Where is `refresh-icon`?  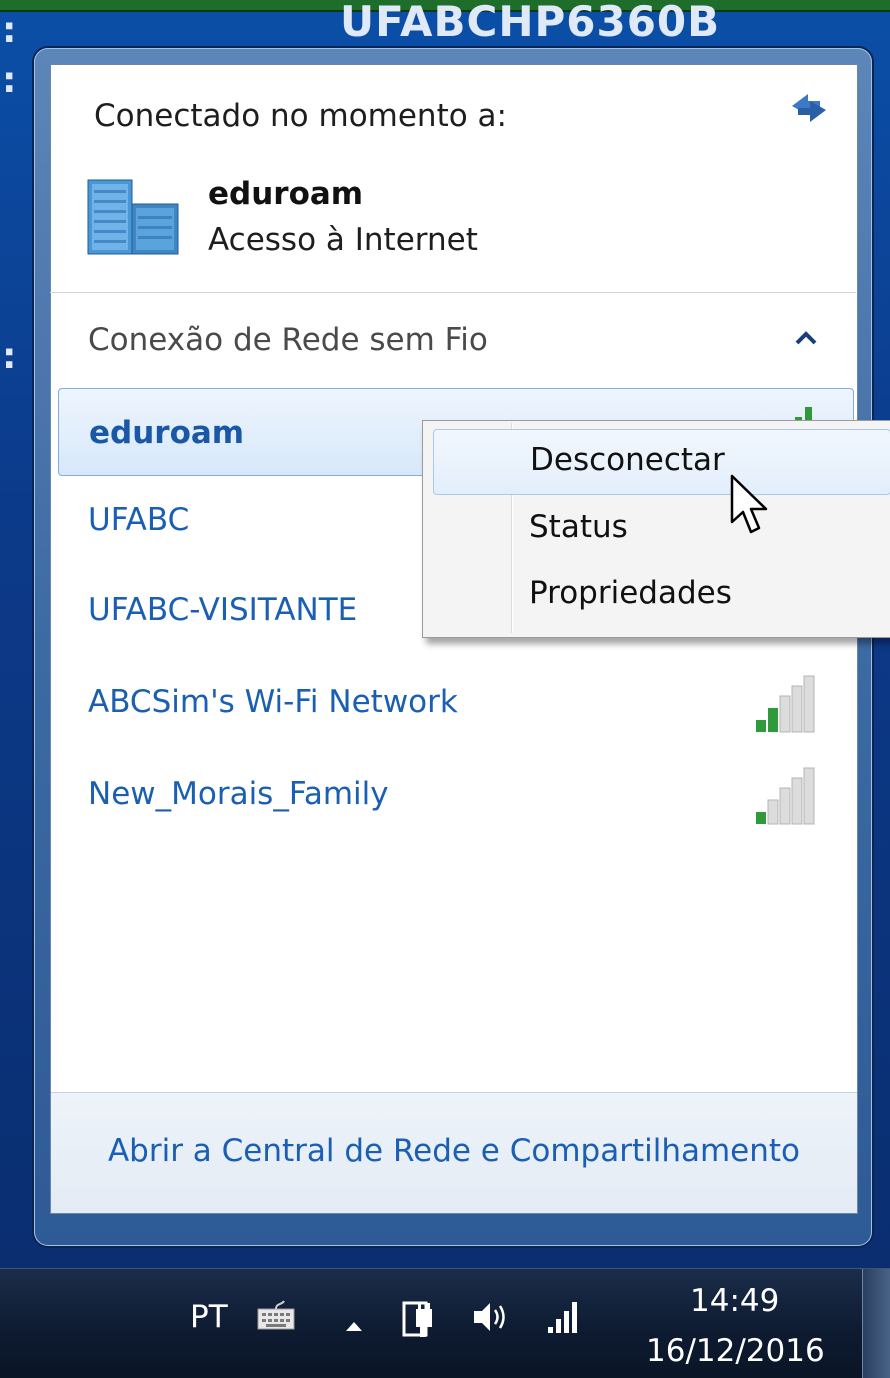 refresh-icon is located at coordinates (809, 108).